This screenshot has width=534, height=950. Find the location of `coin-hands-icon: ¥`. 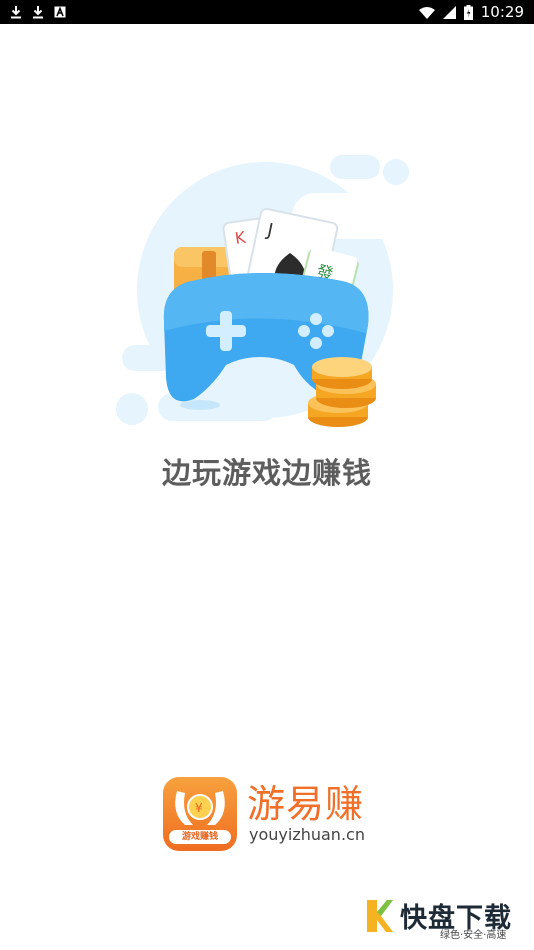

coin-hands-icon: ¥ is located at coordinates (200, 808).